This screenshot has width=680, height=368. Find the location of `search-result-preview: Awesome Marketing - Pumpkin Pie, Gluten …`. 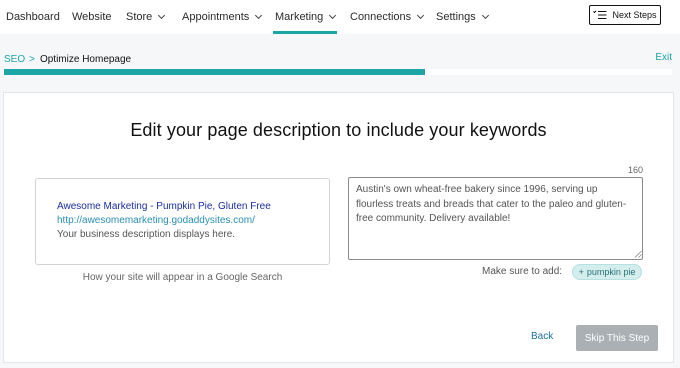

search-result-preview: Awesome Marketing - Pumpkin Pie, Gluten … is located at coordinates (182, 221).